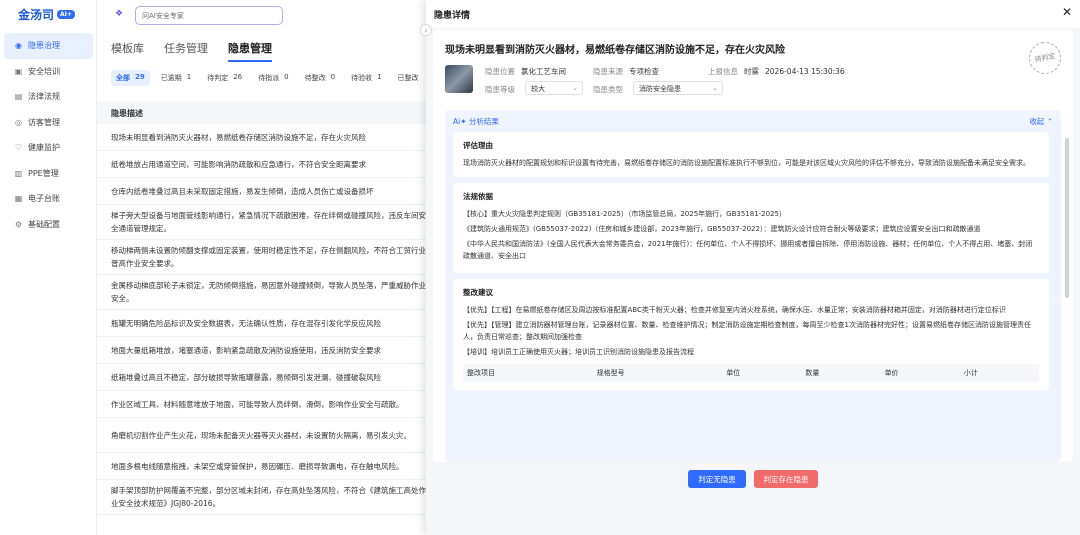  Describe the element at coordinates (644, 71) in the screenshot. I see `source-value: 专项检查` at that location.